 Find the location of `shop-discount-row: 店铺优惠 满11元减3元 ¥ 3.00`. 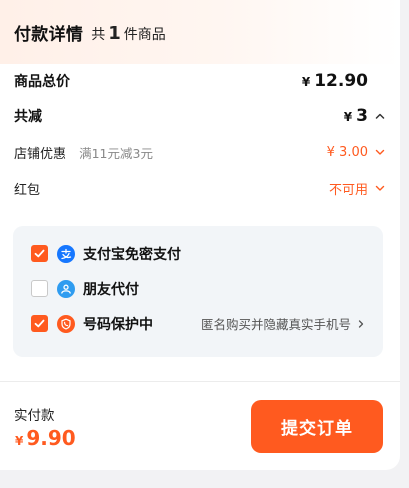

shop-discount-row: 店铺优惠 满11元减3元 ¥ 3.00 is located at coordinates (200, 152).